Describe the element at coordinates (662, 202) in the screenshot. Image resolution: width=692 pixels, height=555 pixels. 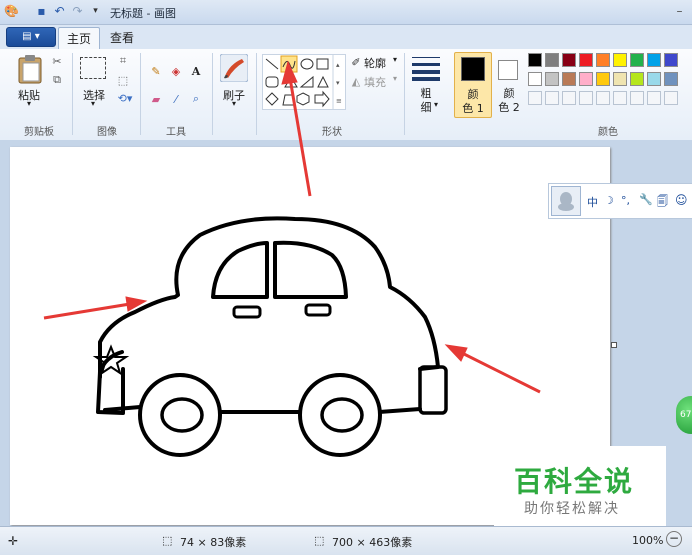
I see `clipboard-icon: 🗐` at that location.